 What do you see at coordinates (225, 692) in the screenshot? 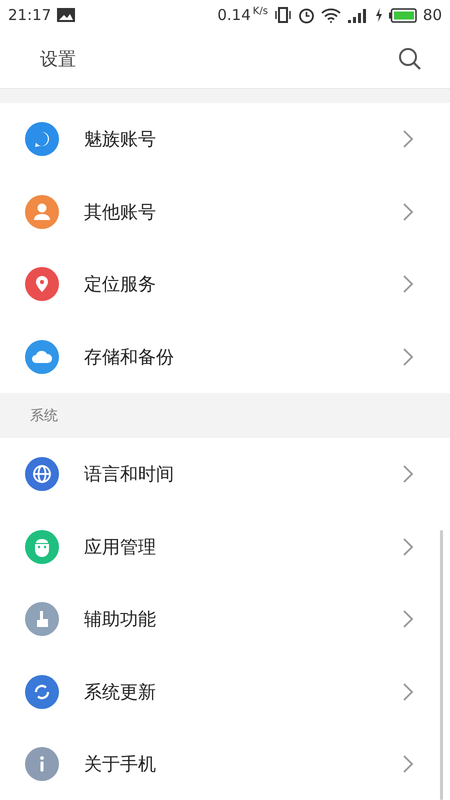
I see `settings-item: 系统更新` at bounding box center [225, 692].